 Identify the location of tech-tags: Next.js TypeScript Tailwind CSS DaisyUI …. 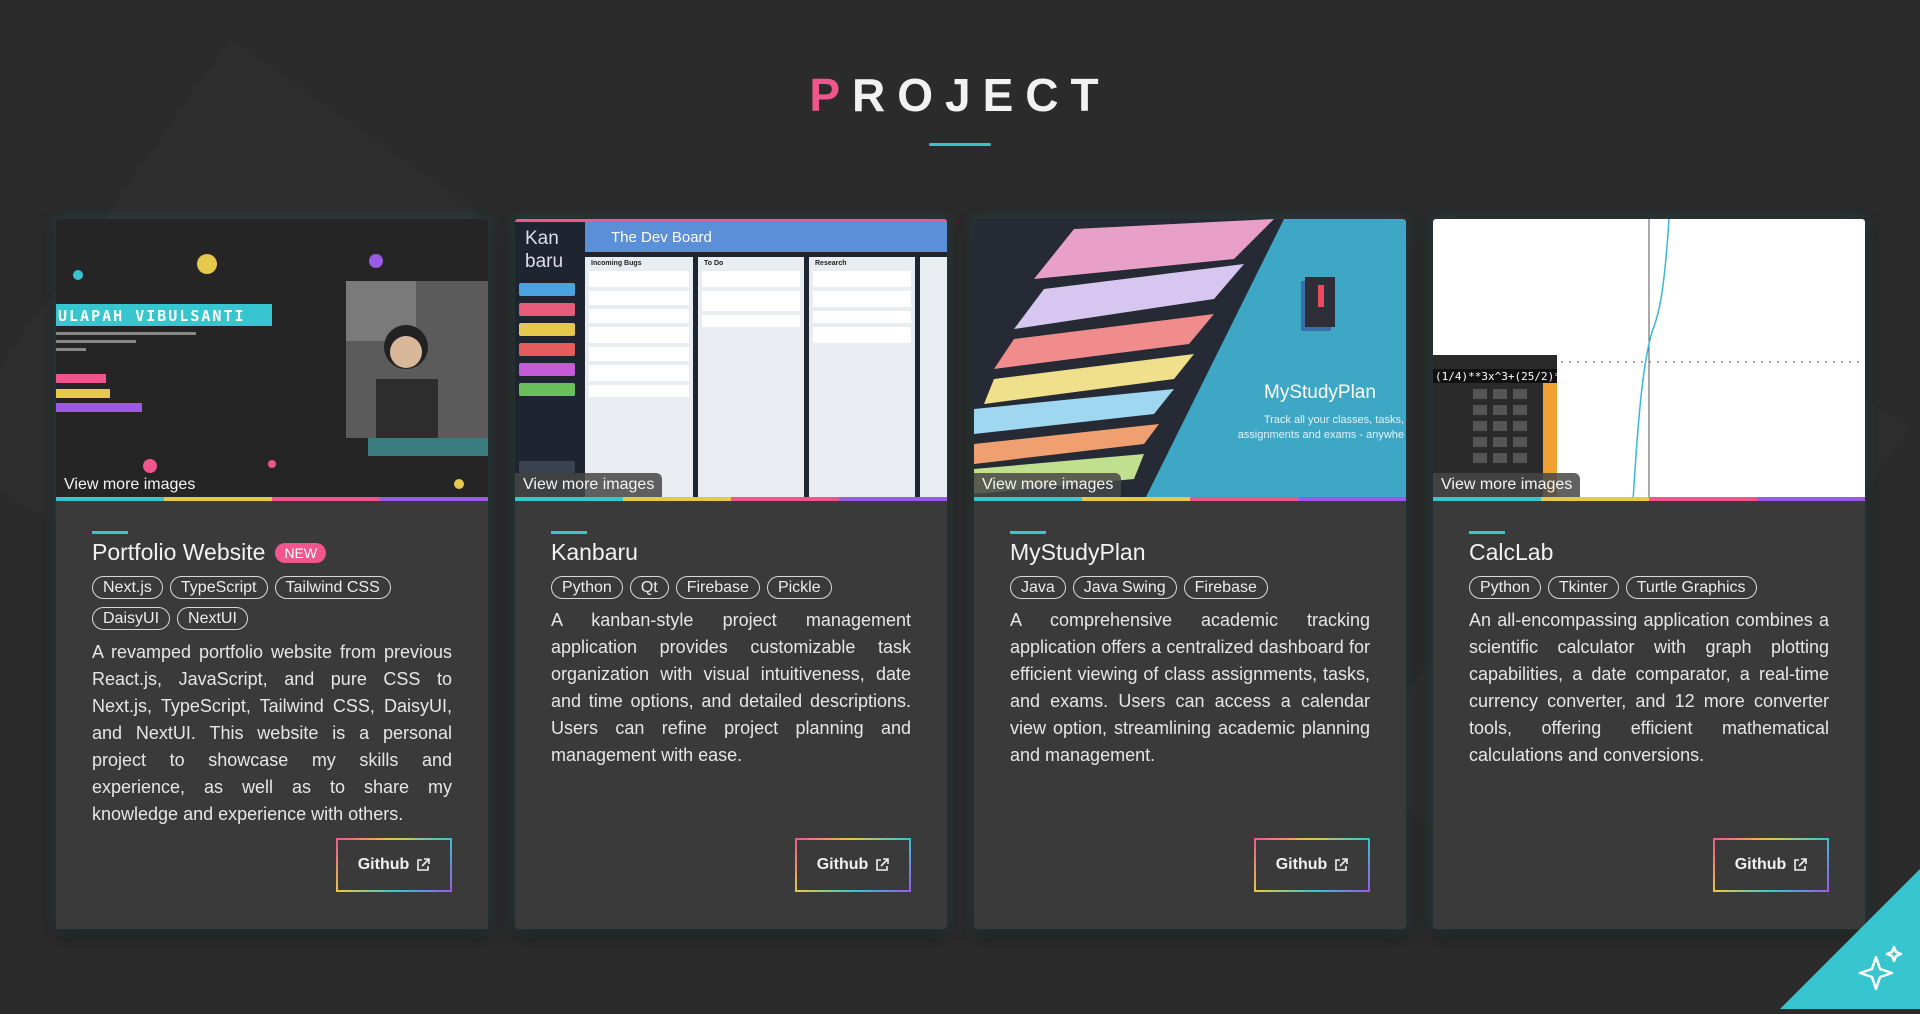
(274, 603).